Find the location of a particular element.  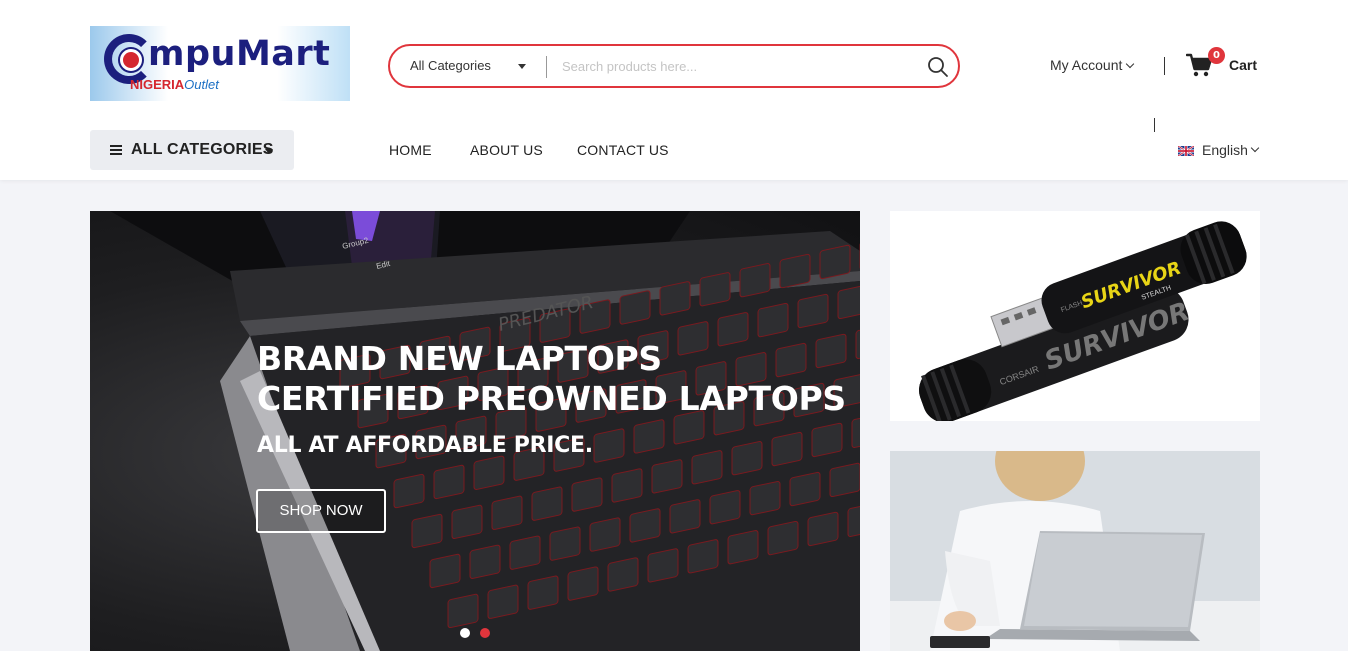

shop-now-button: SHOP NOW is located at coordinates (321, 511).